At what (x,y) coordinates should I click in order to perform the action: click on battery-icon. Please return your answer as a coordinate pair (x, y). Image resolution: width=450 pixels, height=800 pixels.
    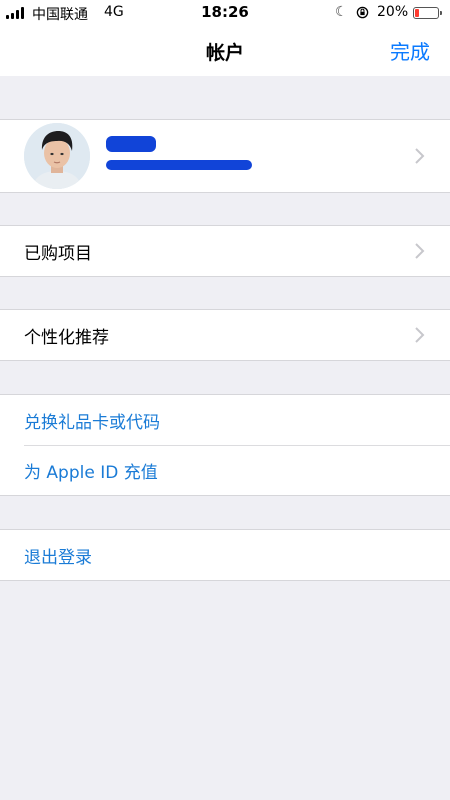
    Looking at the image, I should click on (427, 13).